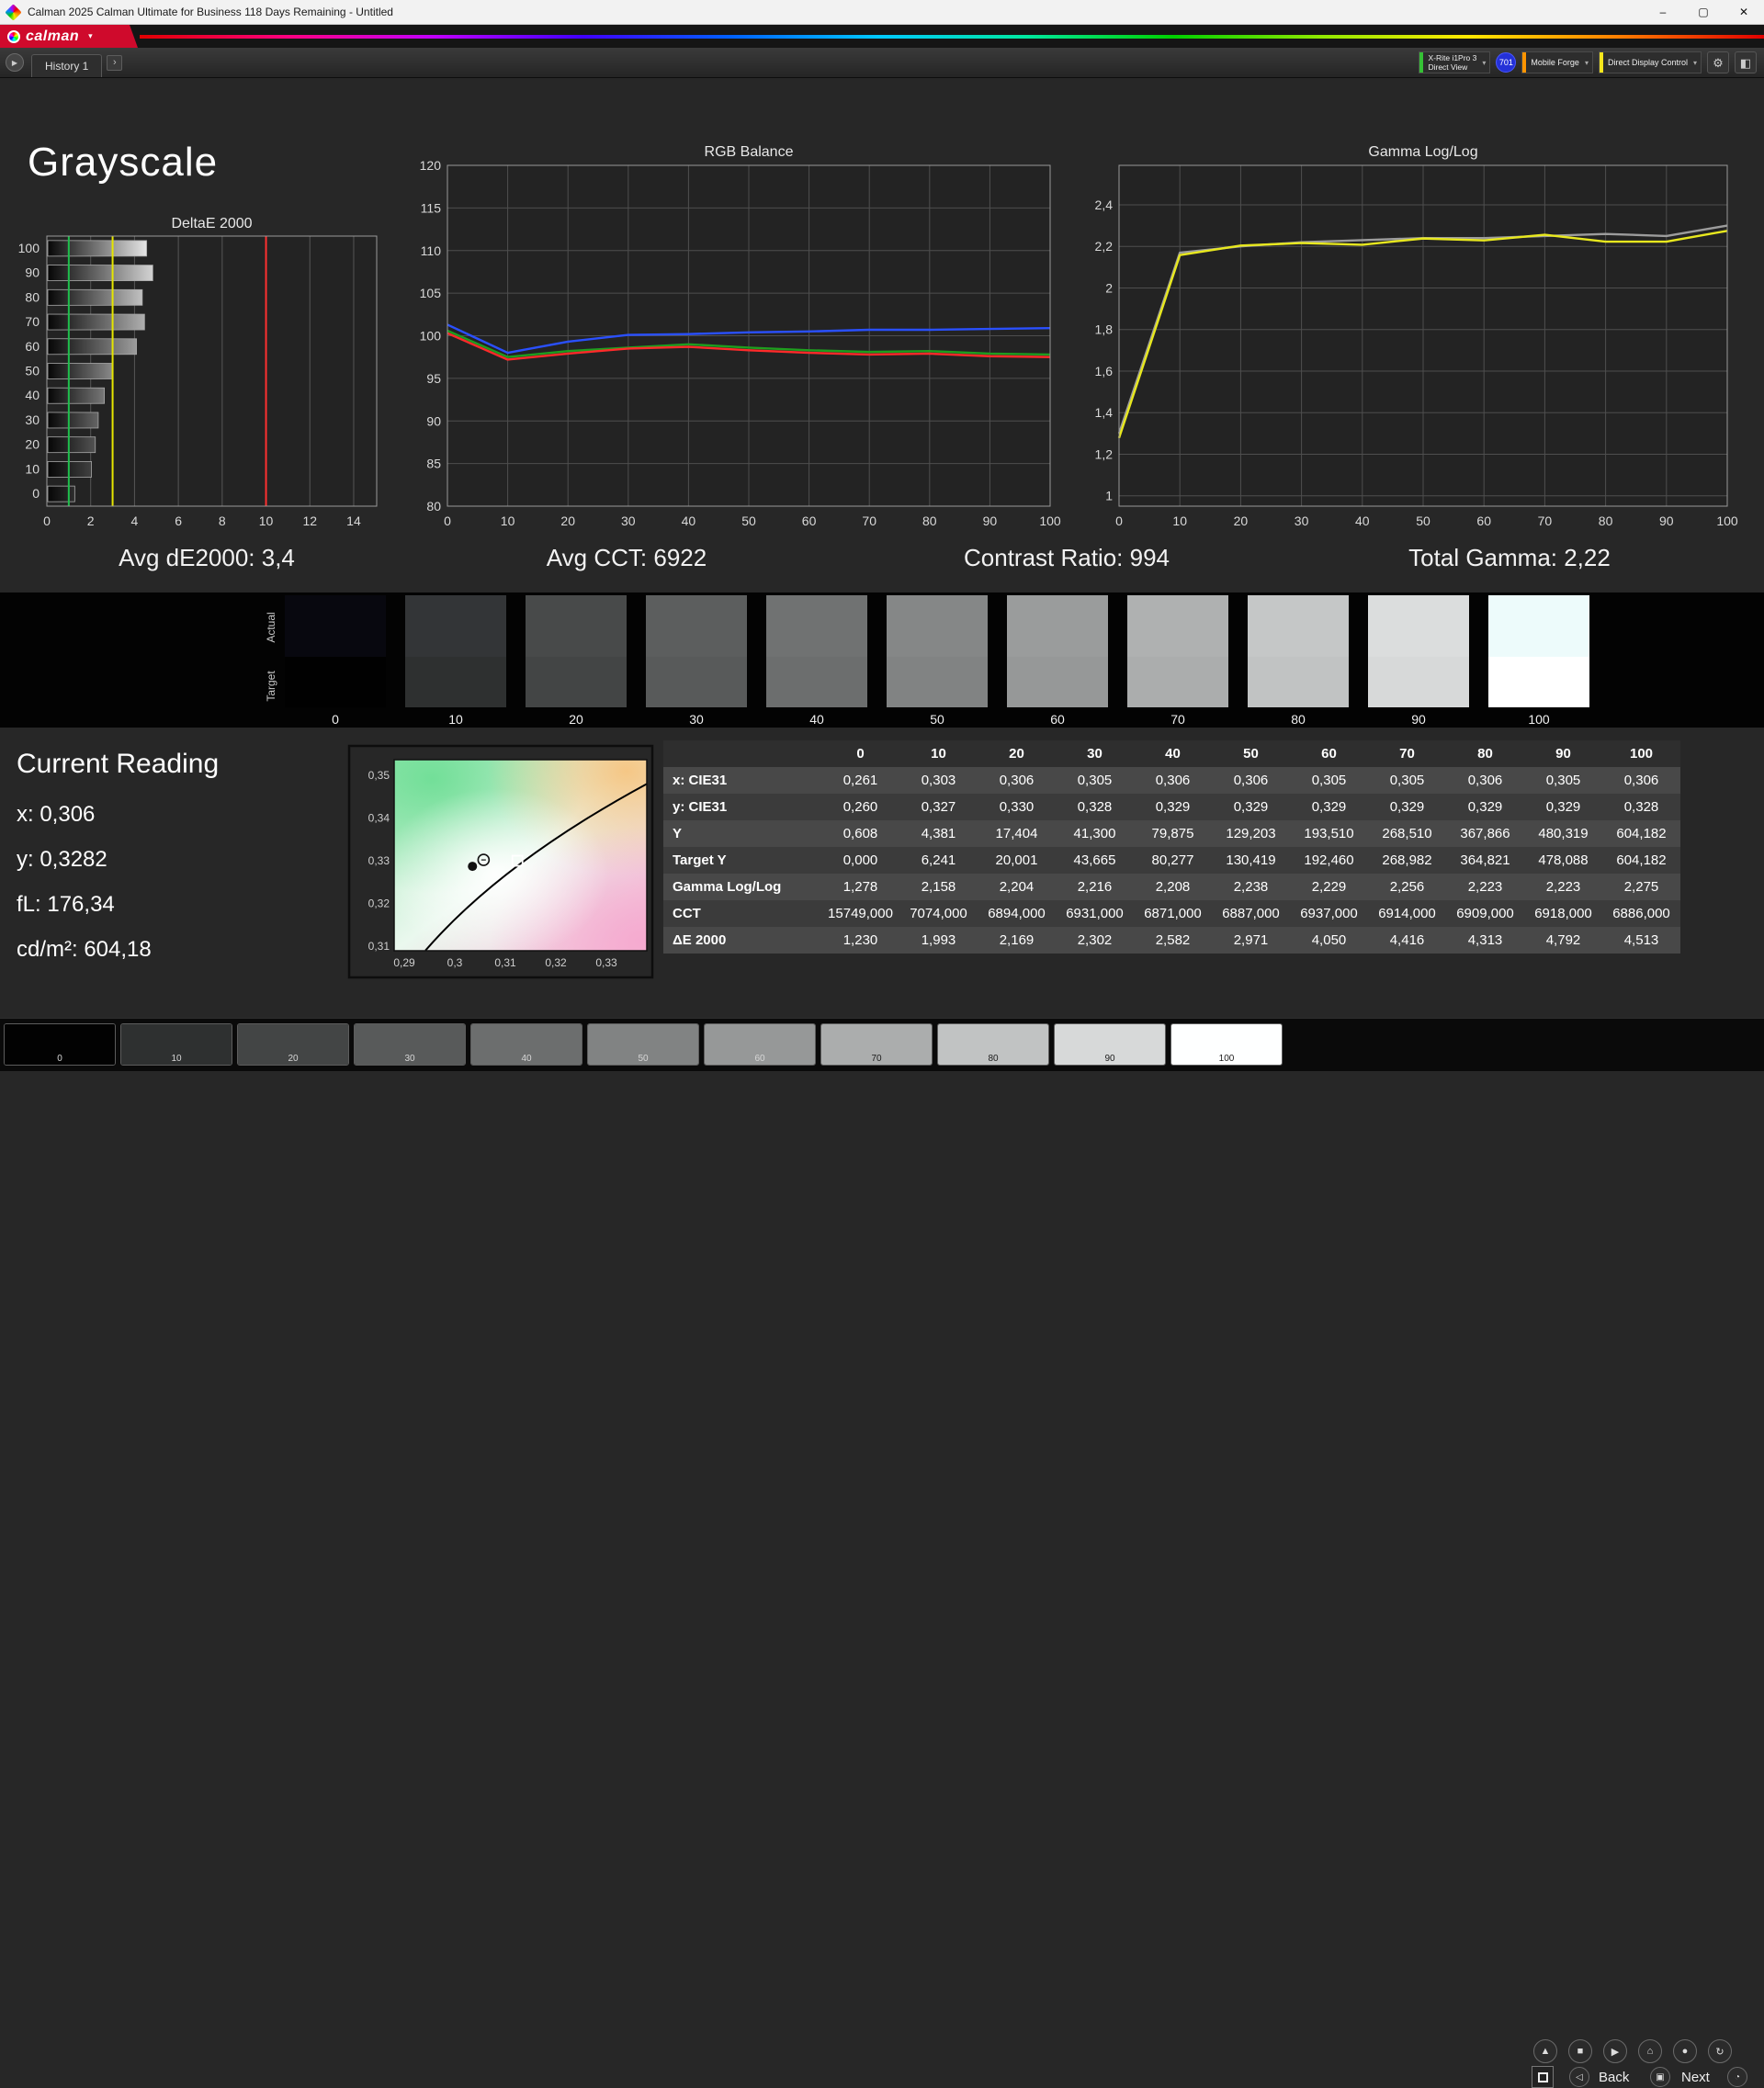 The width and height of the screenshot is (1764, 2088). Describe the element at coordinates (1506, 62) in the screenshot. I see `meter-count-badge: 701` at that location.